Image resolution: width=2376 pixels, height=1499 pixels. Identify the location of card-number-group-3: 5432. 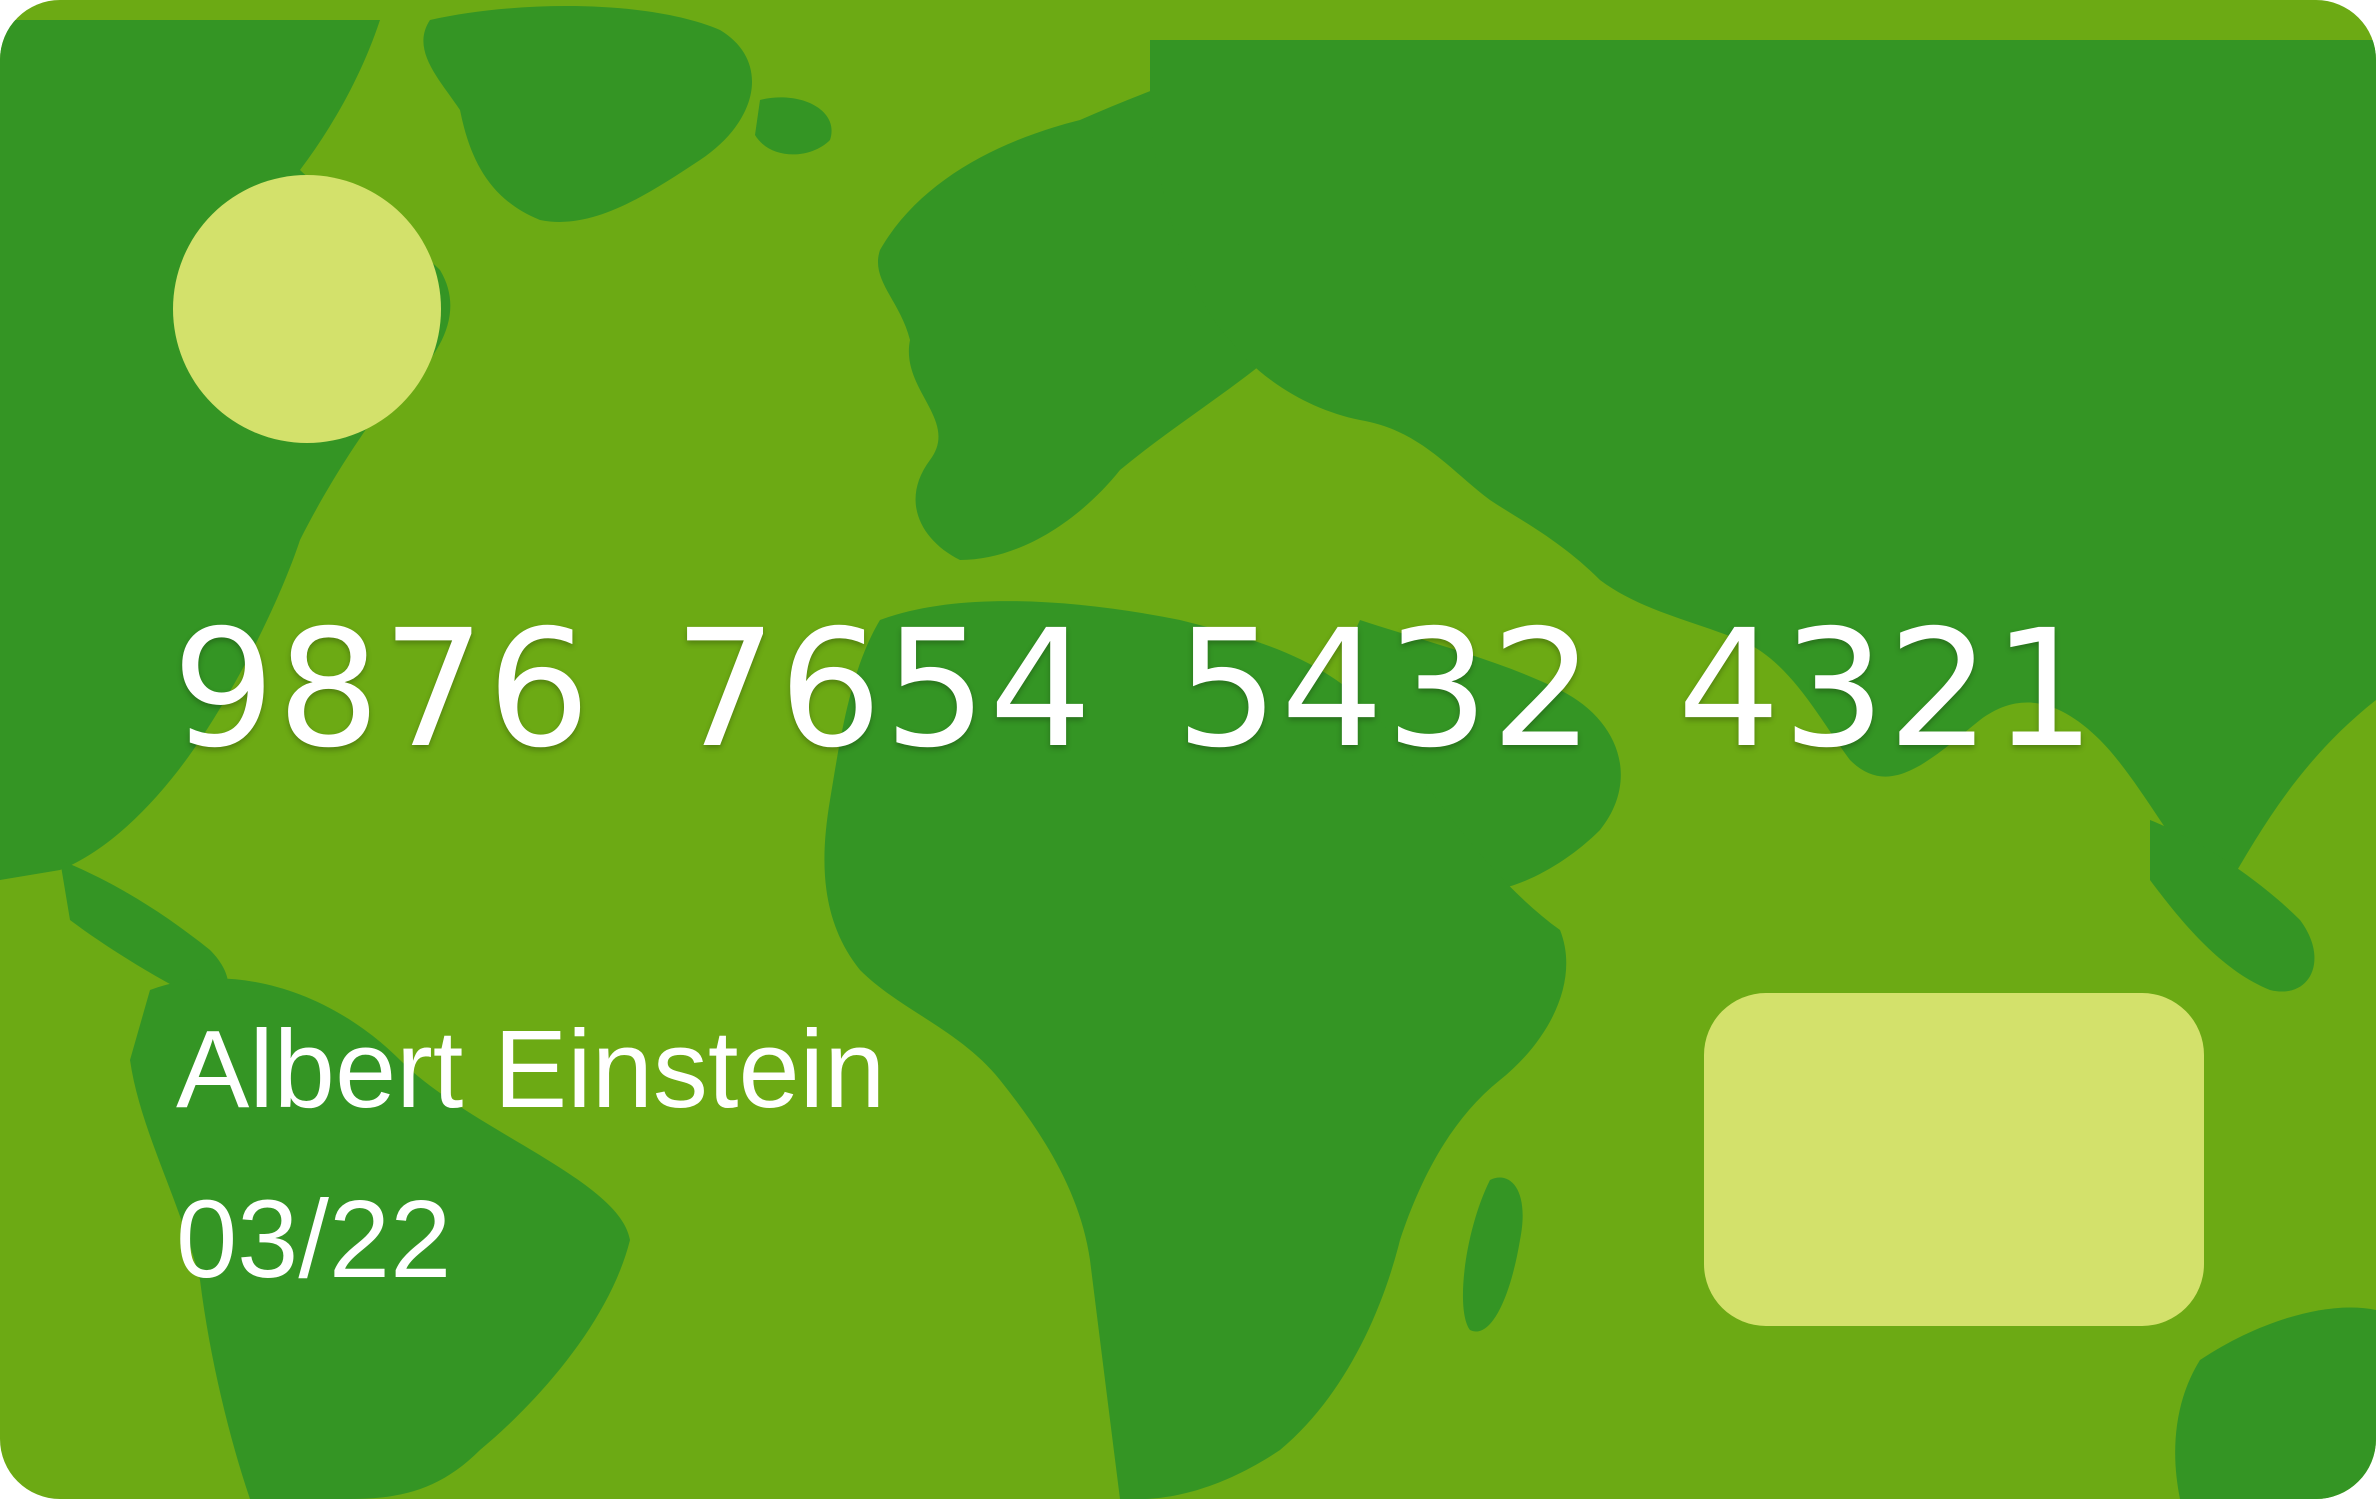
(1385, 690).